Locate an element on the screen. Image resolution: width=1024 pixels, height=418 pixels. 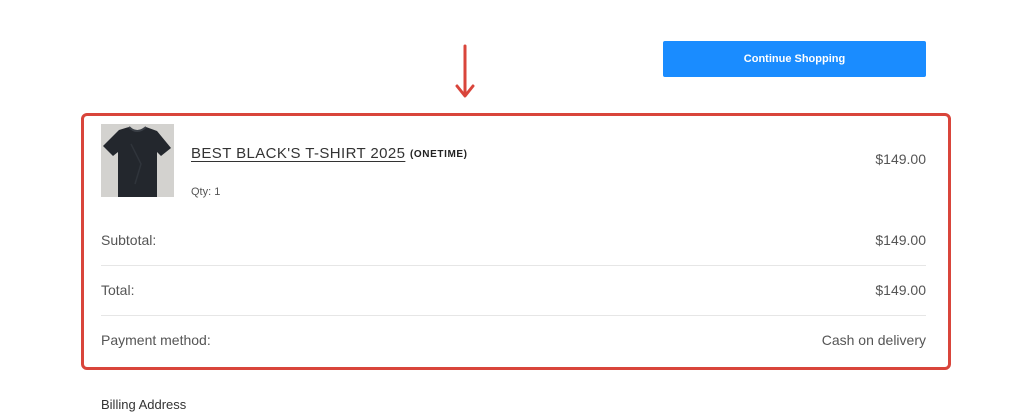
subtotal-label: Subtotal: is located at coordinates (129, 240).